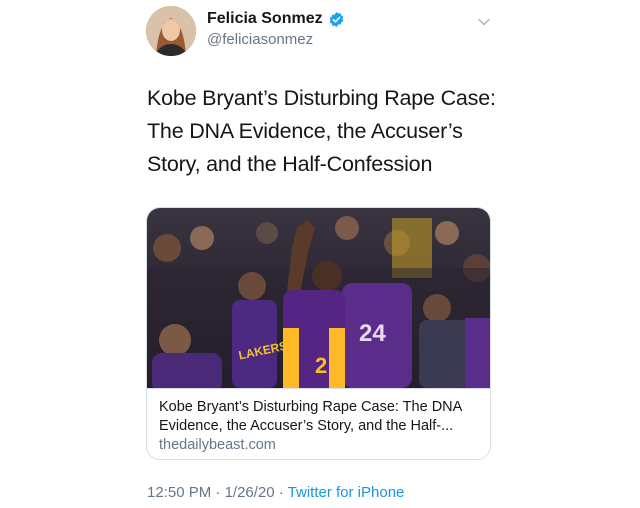 The height and width of the screenshot is (508, 640). What do you see at coordinates (265, 19) in the screenshot?
I see `display-name: Felicia Sonmez` at bounding box center [265, 19].